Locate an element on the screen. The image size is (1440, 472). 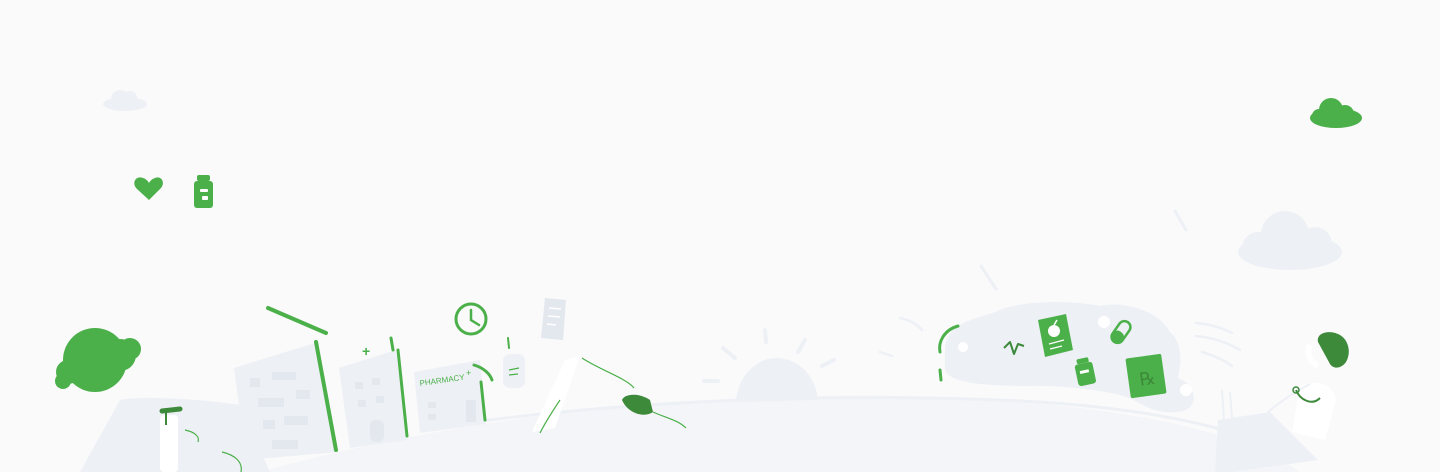
ground-hill is located at coordinates (780, 433).